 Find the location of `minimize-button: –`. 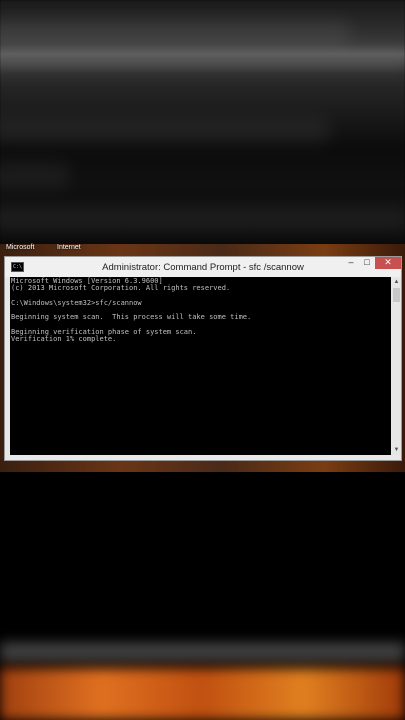

minimize-button: – is located at coordinates (351, 263).